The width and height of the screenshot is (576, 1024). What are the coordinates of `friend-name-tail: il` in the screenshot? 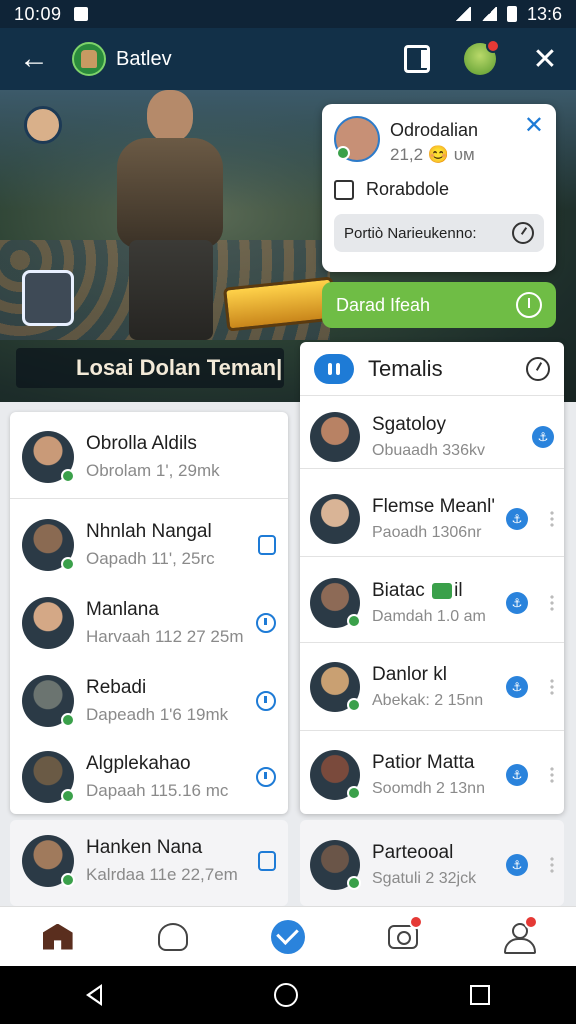 It's located at (458, 590).